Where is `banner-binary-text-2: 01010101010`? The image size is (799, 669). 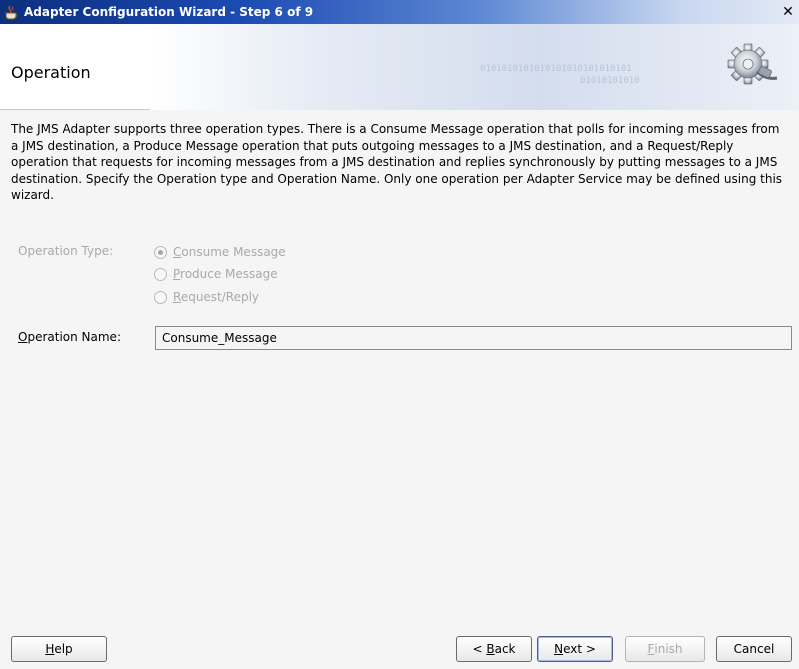 banner-binary-text-2: 01010101010 is located at coordinates (610, 81).